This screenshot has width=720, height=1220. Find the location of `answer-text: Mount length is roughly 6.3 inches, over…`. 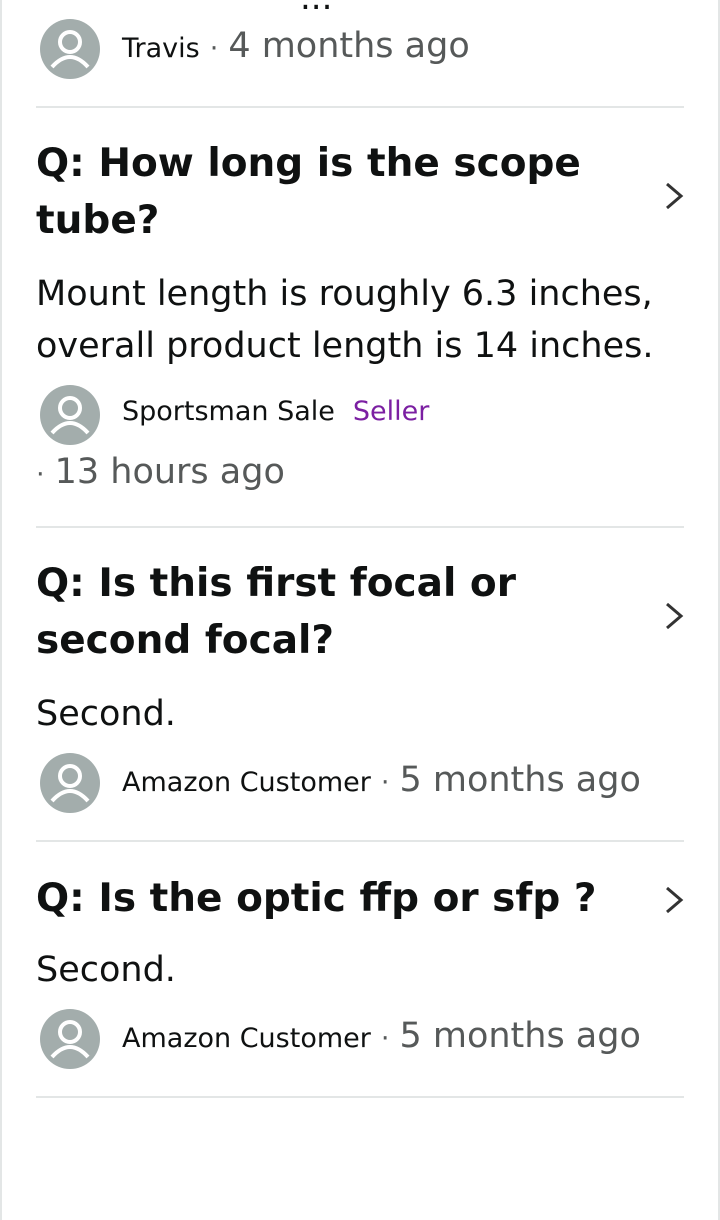

answer-text: Mount length is roughly 6.3 inches, over… is located at coordinates (345, 320).